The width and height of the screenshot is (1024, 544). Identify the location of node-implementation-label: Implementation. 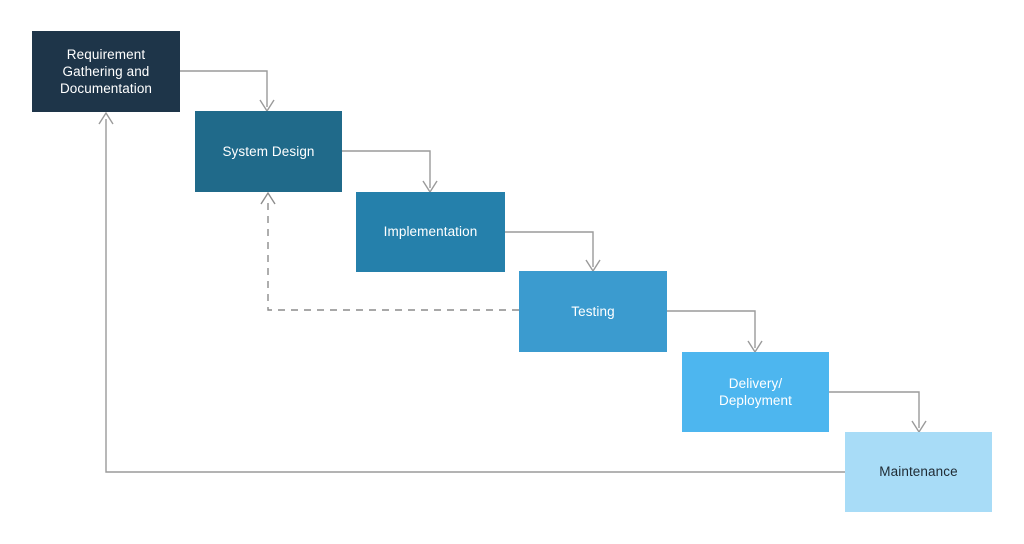
(430, 232).